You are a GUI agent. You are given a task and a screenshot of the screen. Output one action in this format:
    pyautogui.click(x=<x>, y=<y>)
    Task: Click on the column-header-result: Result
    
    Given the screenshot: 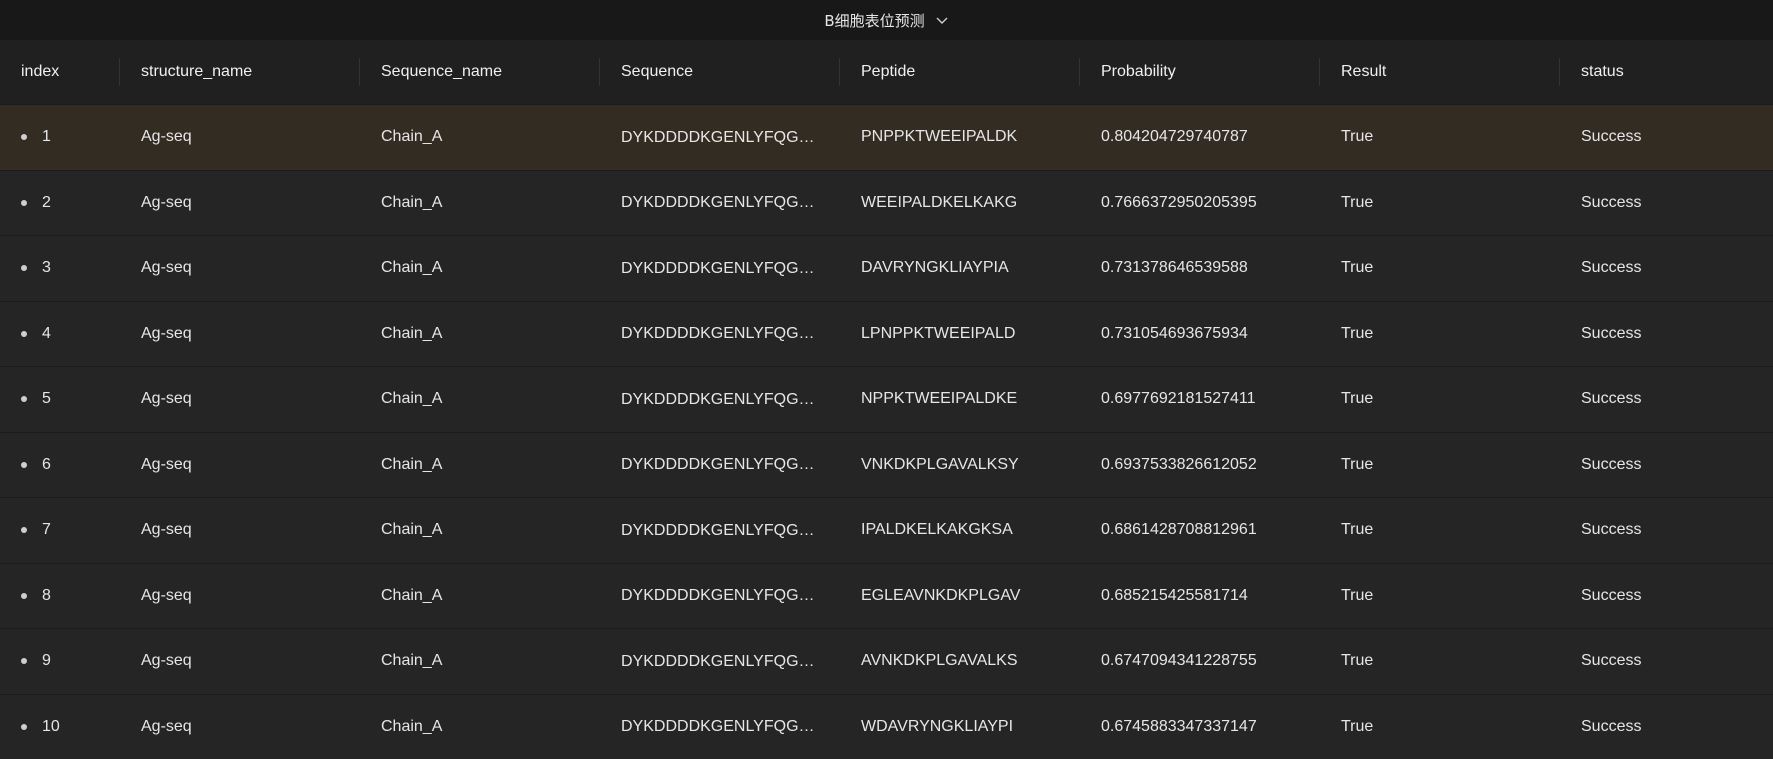 What is the action you would take?
    pyautogui.click(x=1440, y=72)
    